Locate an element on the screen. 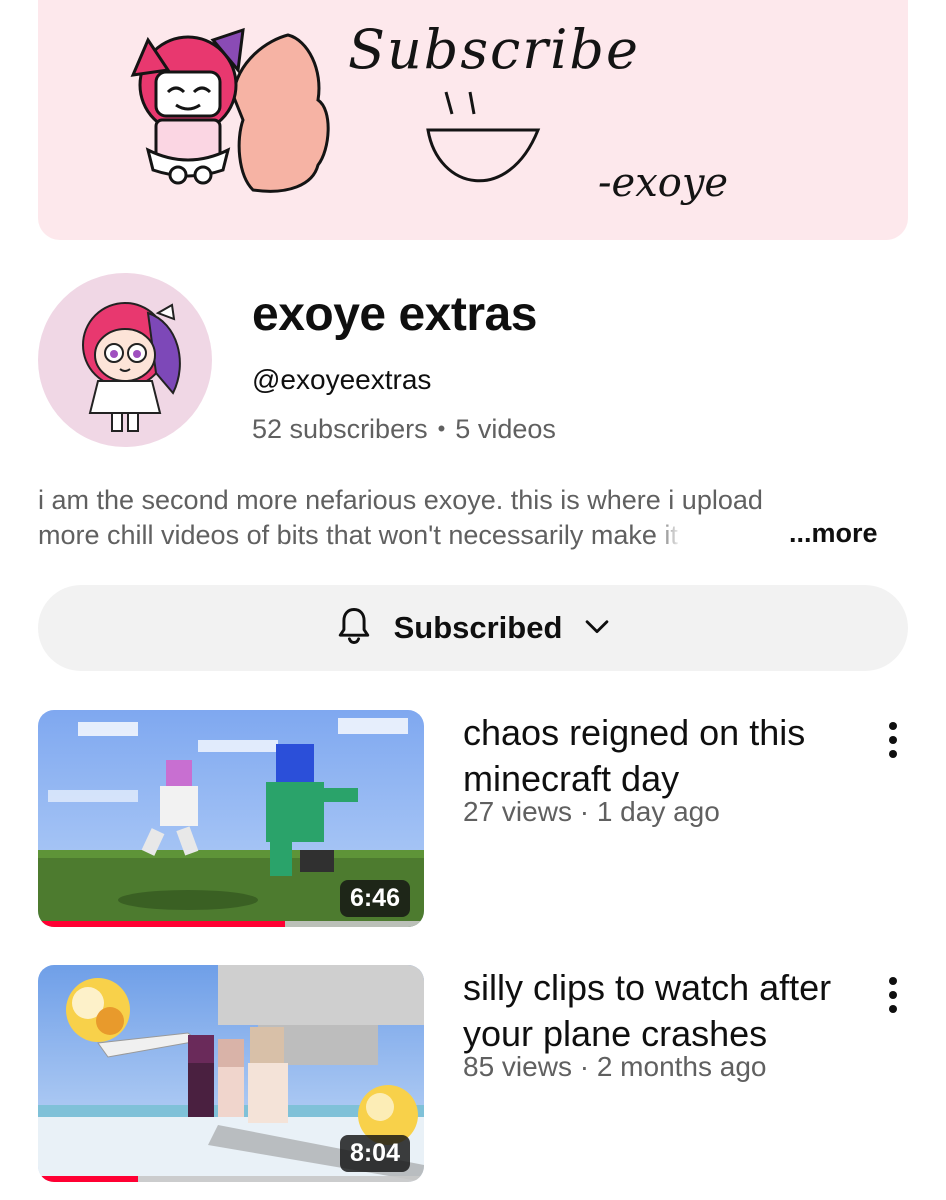  video-meta: 27 views · 1 day ago is located at coordinates (591, 811).